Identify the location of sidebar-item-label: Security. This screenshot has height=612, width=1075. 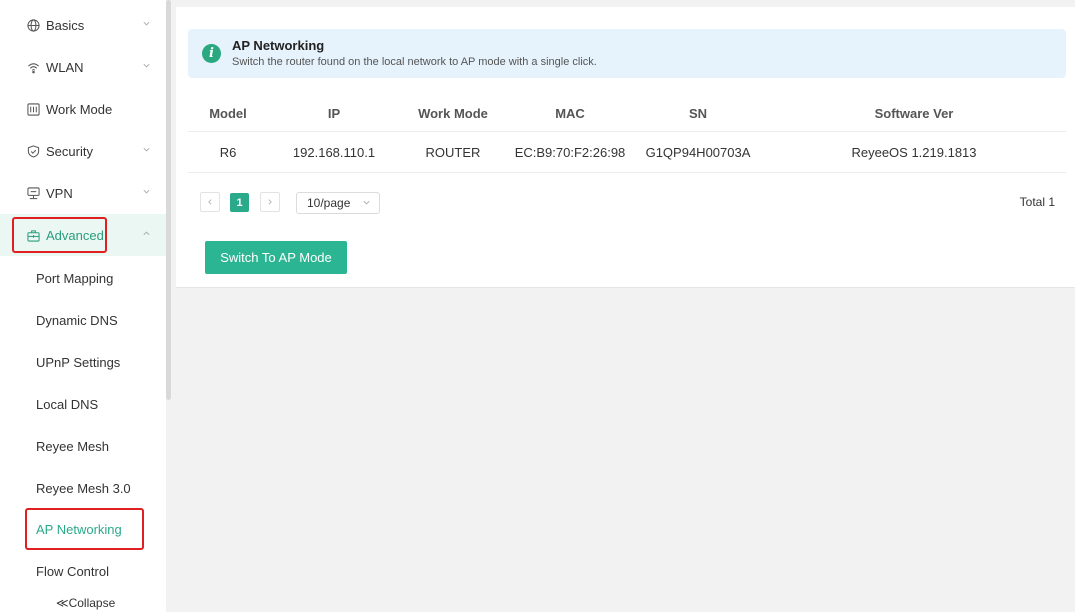
(69, 151).